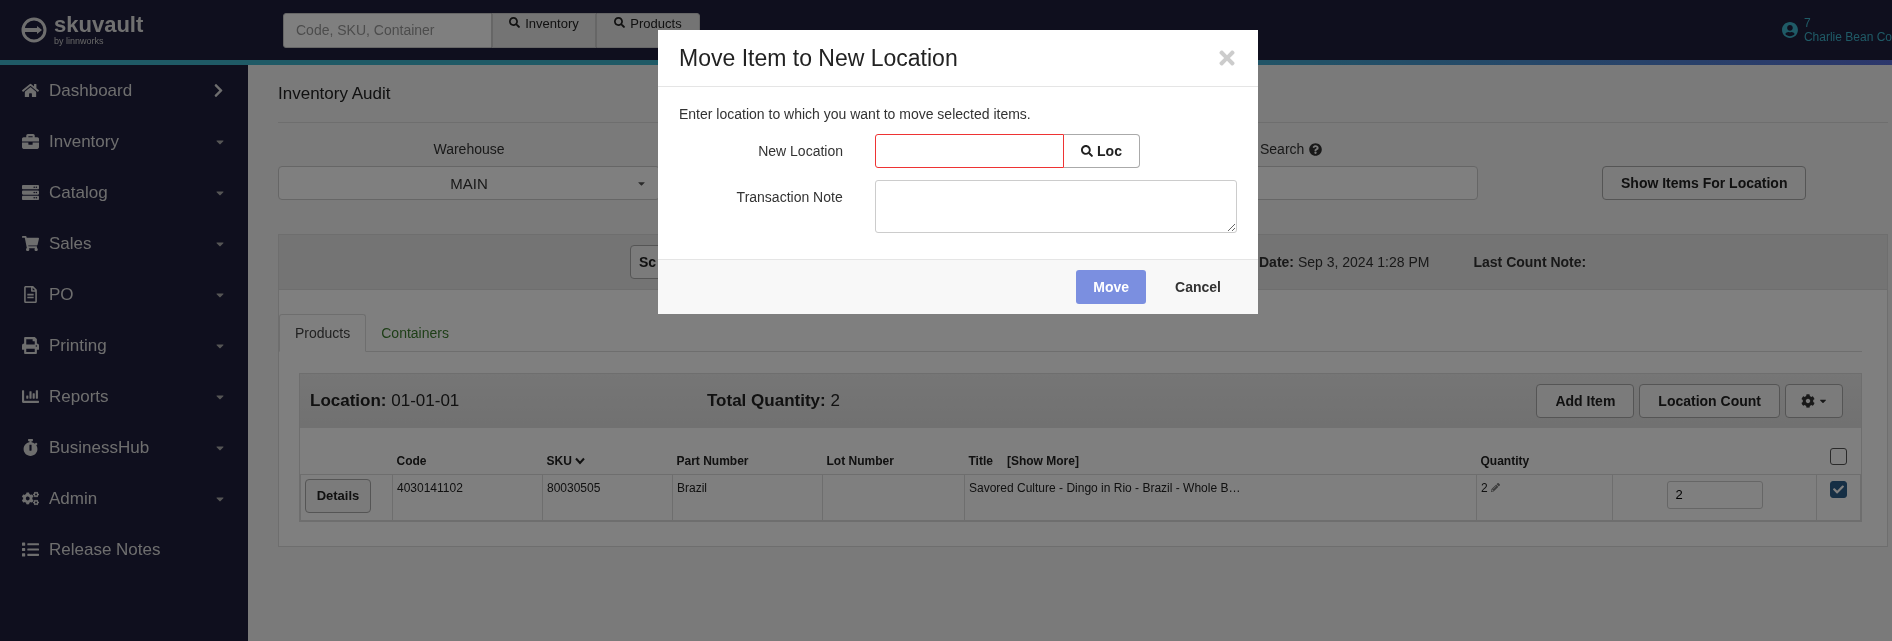 The width and height of the screenshot is (1892, 641). I want to click on logo-icon, so click(34, 30).